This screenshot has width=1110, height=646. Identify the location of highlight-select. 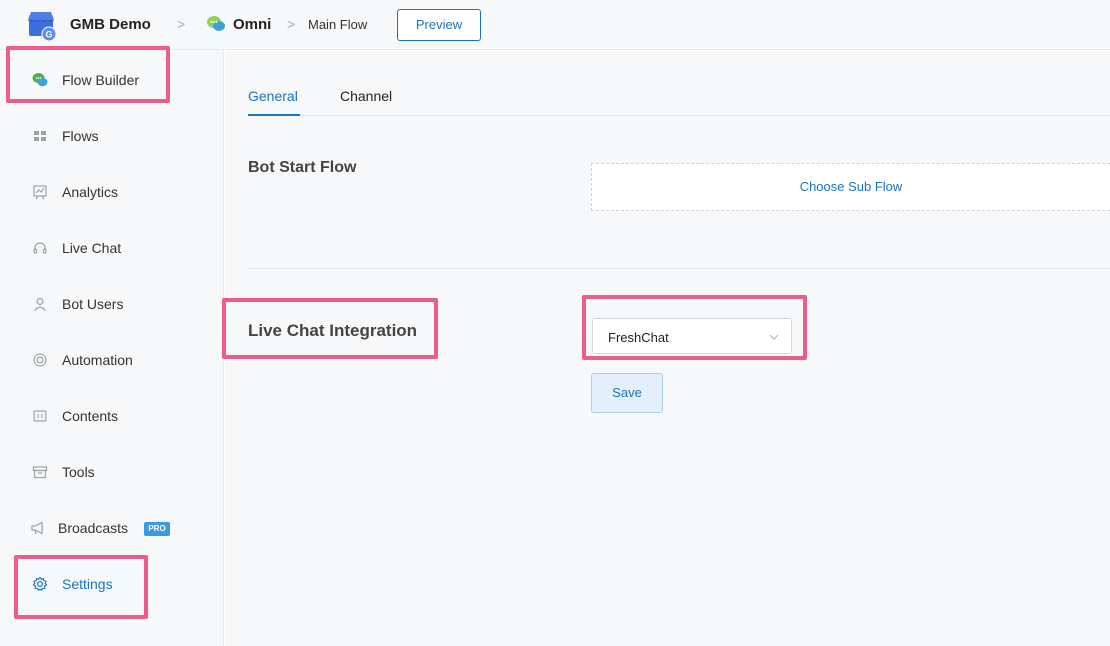
(694, 327).